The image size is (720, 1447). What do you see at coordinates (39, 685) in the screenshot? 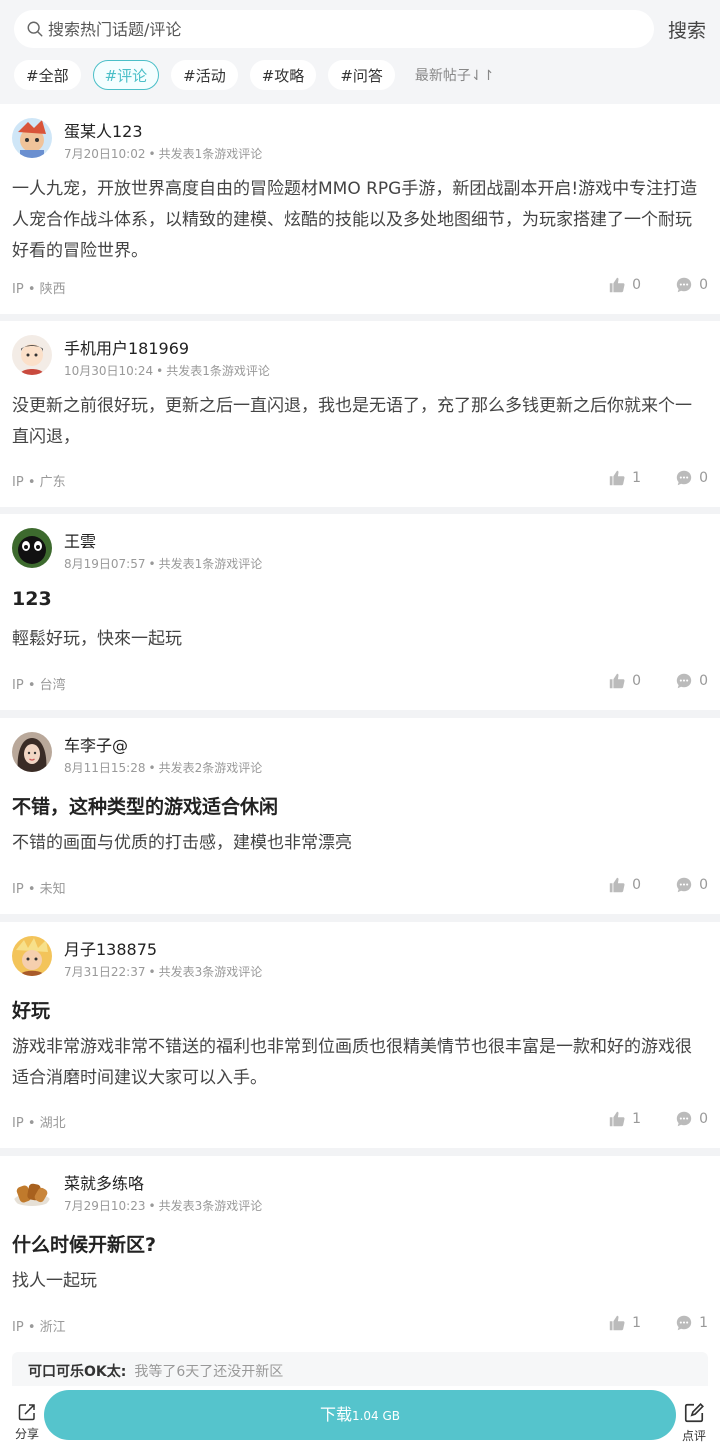
I see `post-ip: IP • 台湾` at bounding box center [39, 685].